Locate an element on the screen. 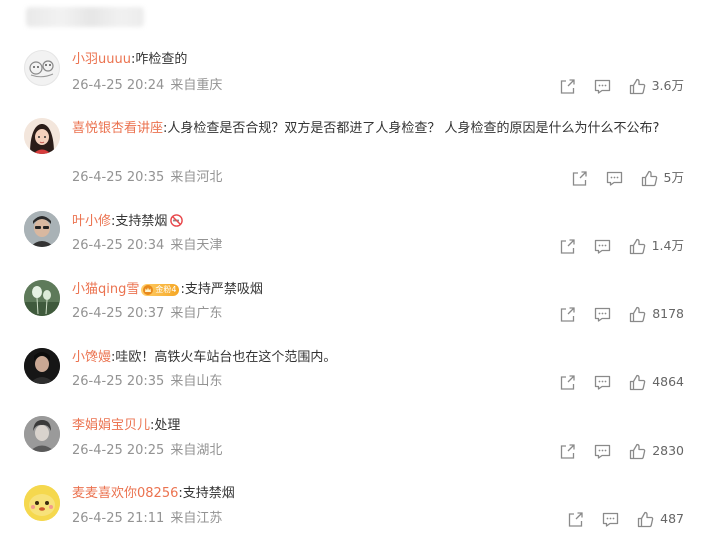 The height and width of the screenshot is (545, 704). like-count: 1.4万 is located at coordinates (667, 245).